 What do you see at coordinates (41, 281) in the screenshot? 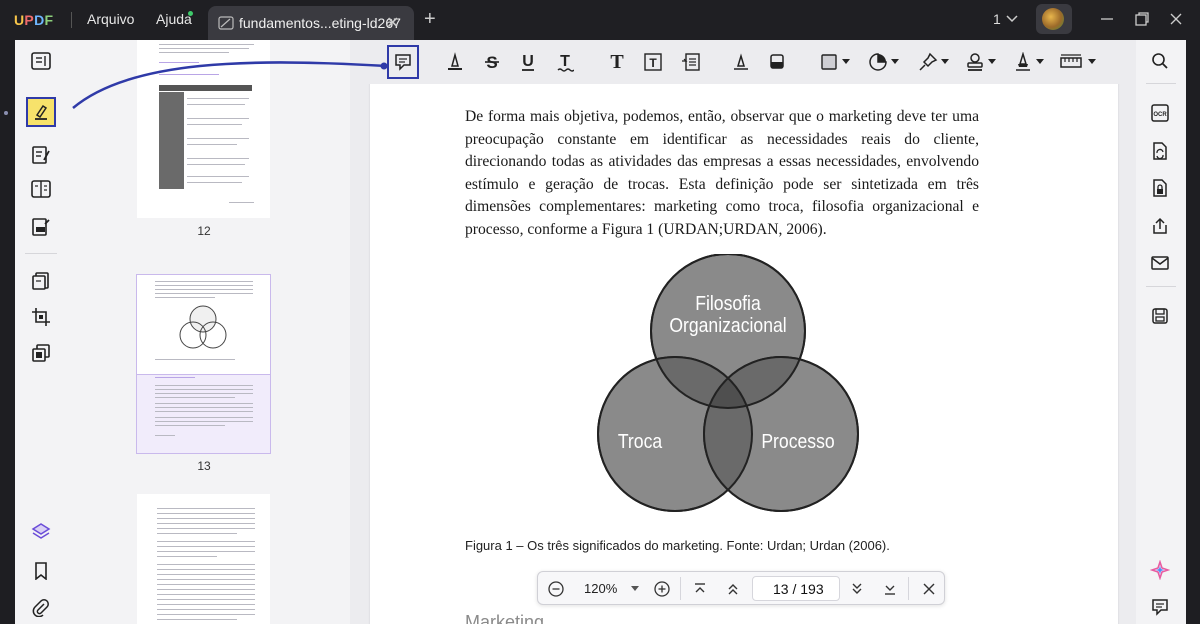
I see `organize-pages-icon` at bounding box center [41, 281].